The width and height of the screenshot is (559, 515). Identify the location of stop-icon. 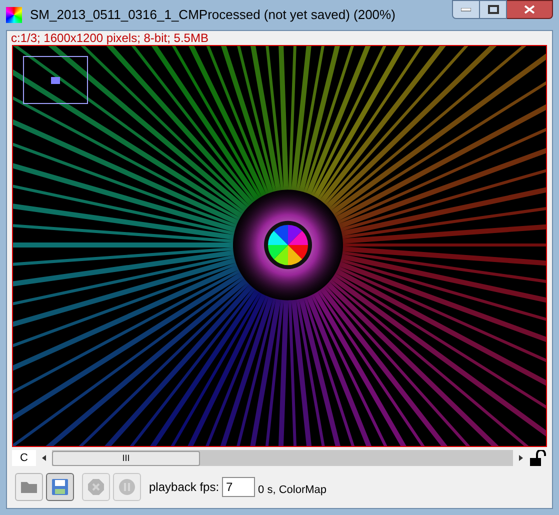
(96, 487).